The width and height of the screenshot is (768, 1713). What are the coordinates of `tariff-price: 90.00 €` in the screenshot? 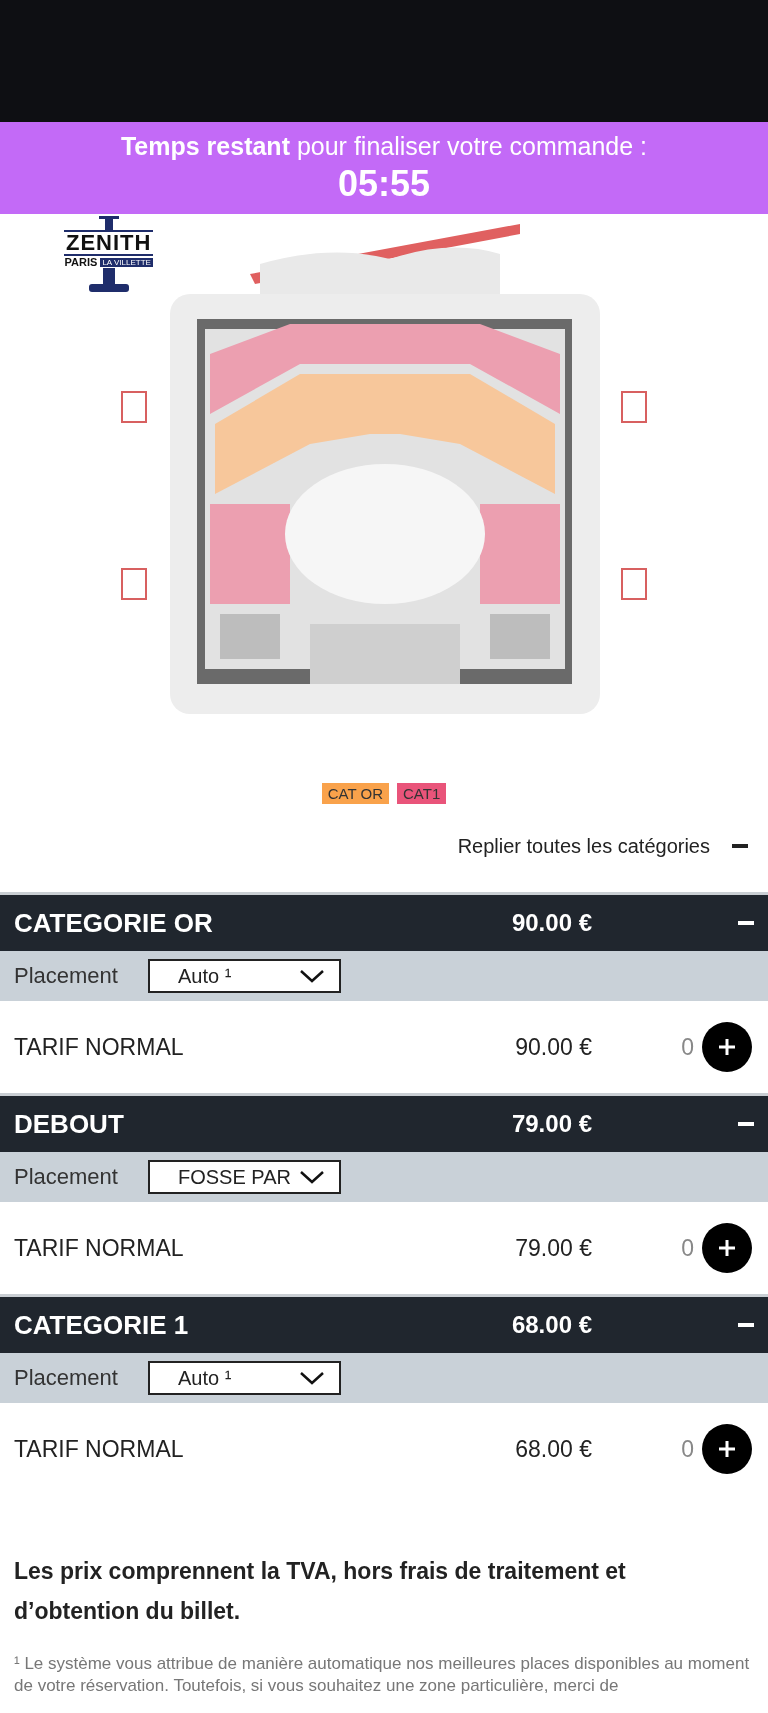 It's located at (553, 1047).